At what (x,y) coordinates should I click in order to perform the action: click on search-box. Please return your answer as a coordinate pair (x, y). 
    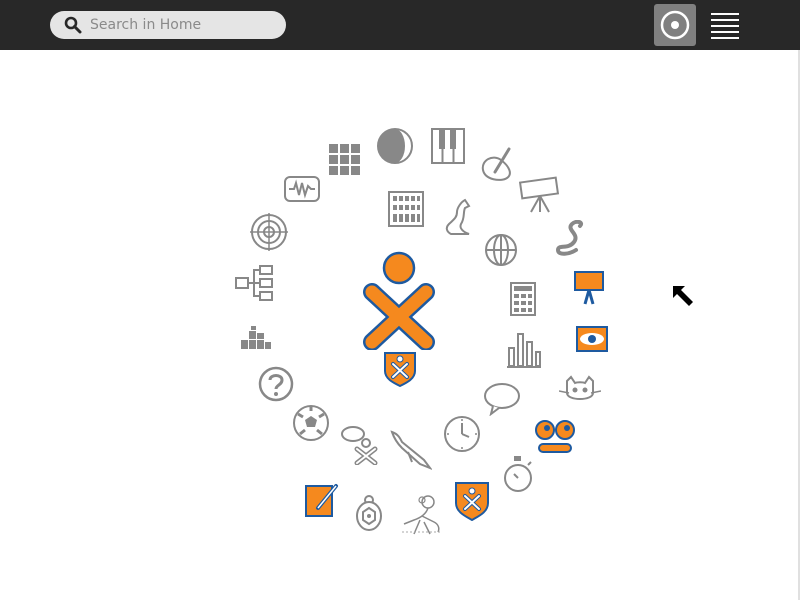
    Looking at the image, I should click on (168, 25).